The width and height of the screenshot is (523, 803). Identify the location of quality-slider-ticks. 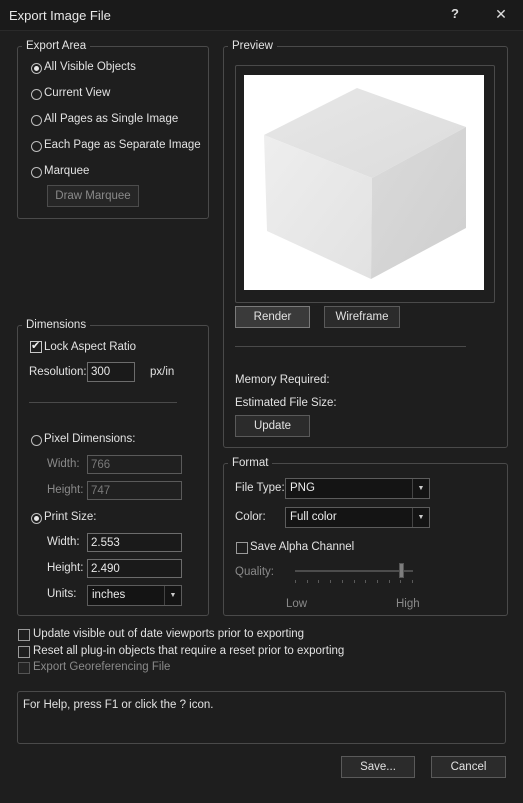
(354, 582).